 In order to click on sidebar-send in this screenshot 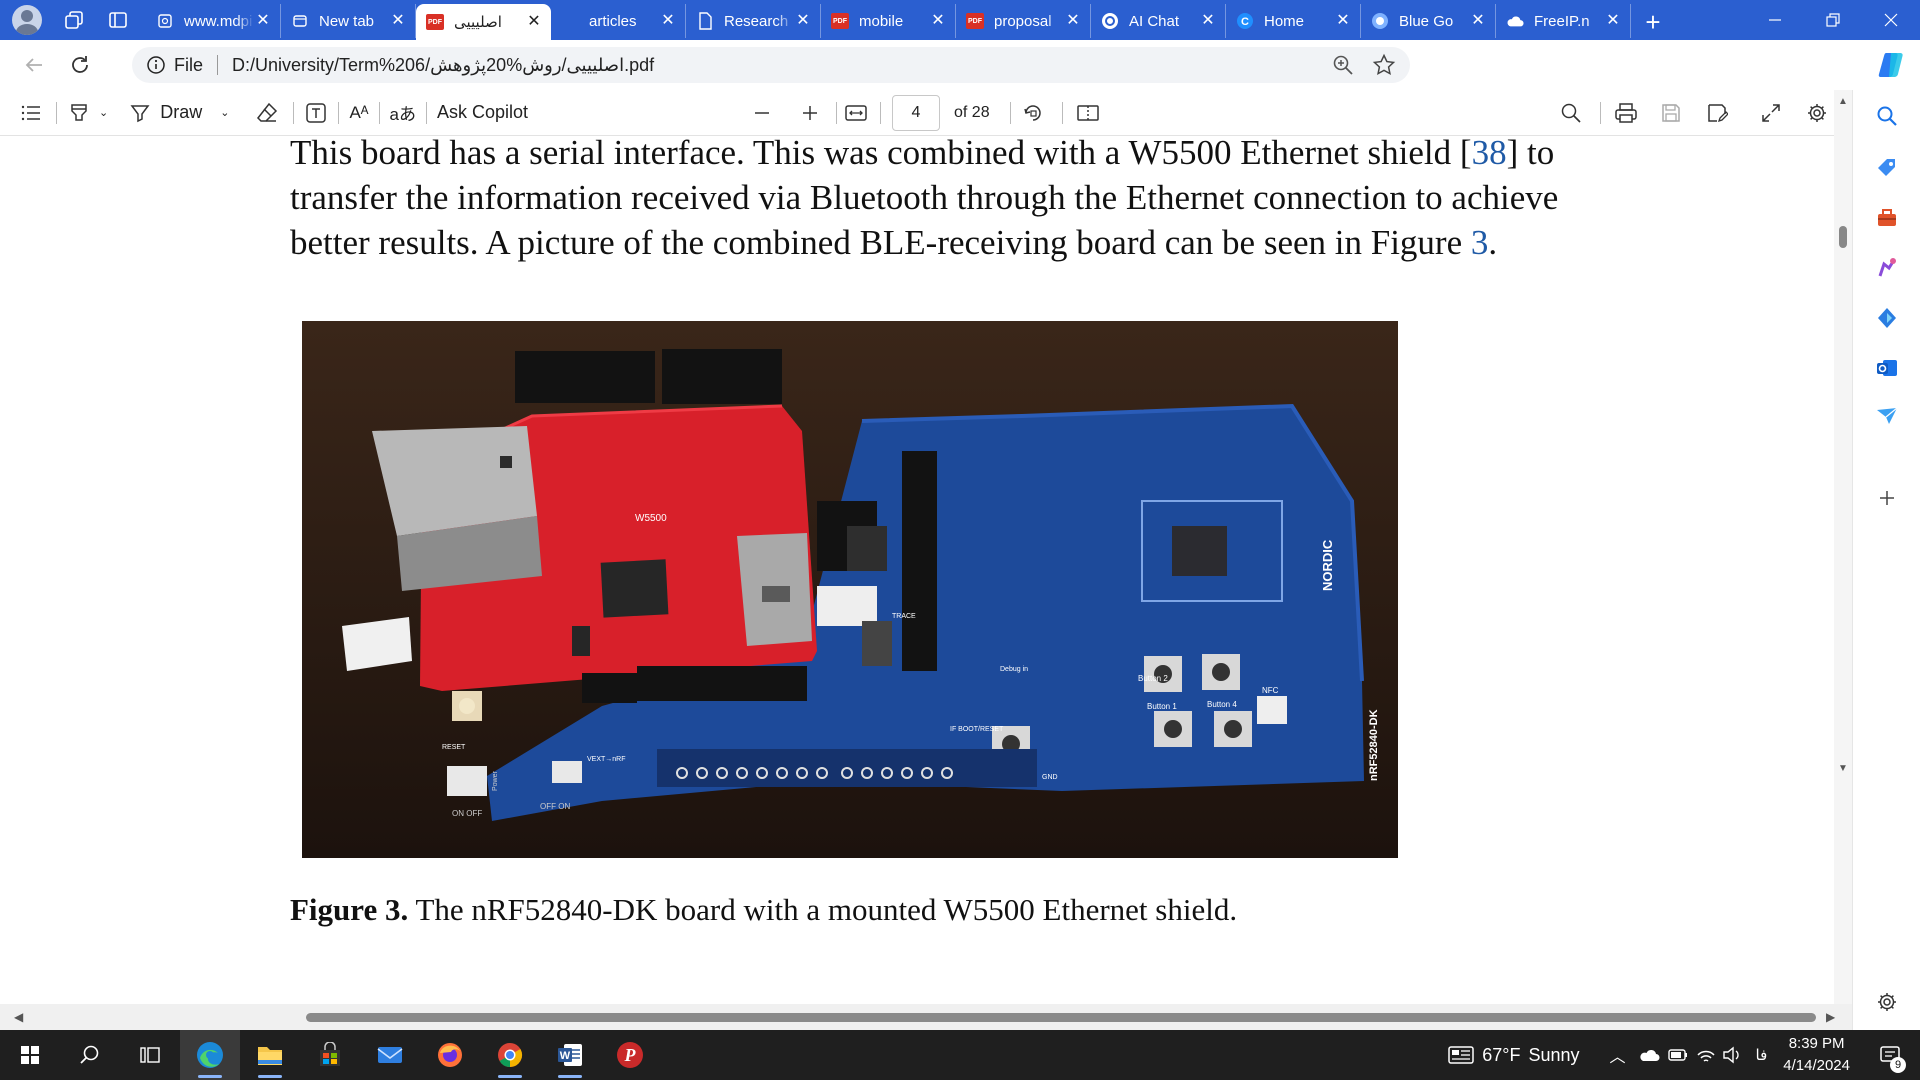, I will do `click(1887, 416)`.